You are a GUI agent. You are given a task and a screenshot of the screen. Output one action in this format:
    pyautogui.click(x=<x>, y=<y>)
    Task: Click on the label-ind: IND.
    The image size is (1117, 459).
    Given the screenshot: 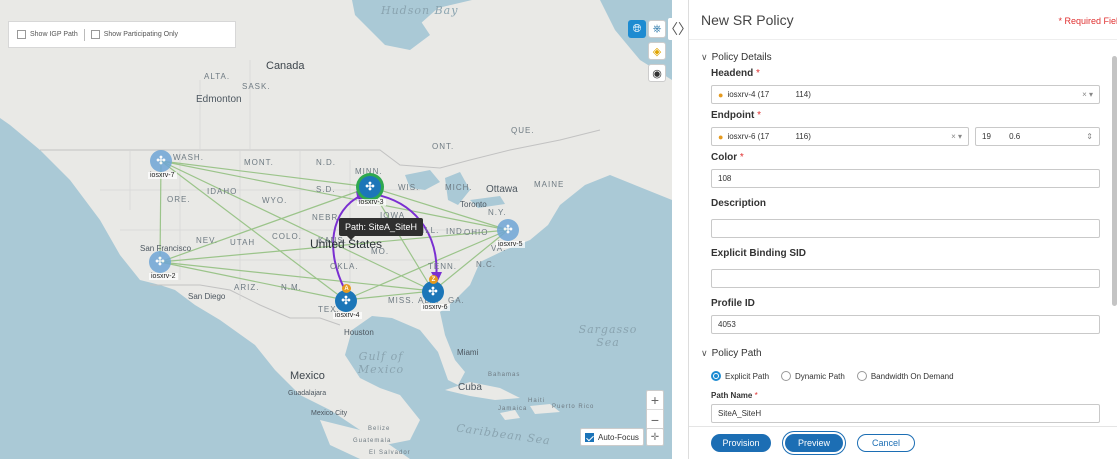 What is the action you would take?
    pyautogui.click(x=456, y=231)
    